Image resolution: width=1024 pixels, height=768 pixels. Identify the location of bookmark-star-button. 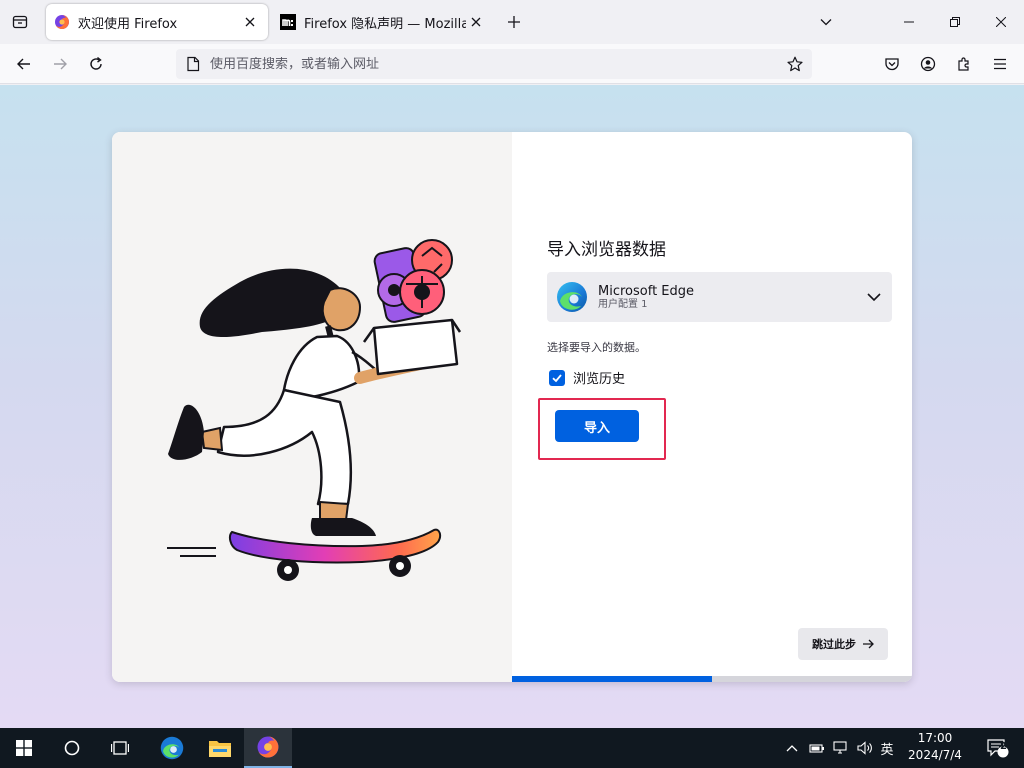
(795, 64).